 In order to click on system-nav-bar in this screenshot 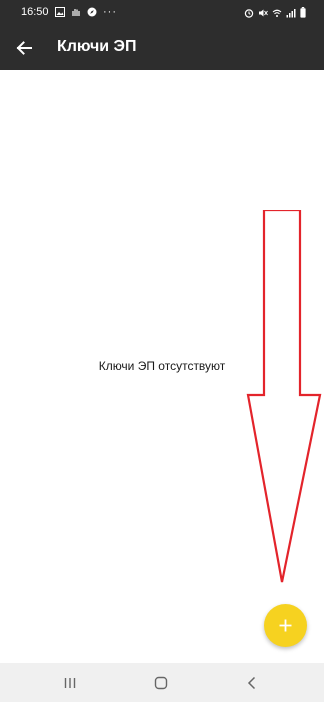, I will do `click(162, 682)`.